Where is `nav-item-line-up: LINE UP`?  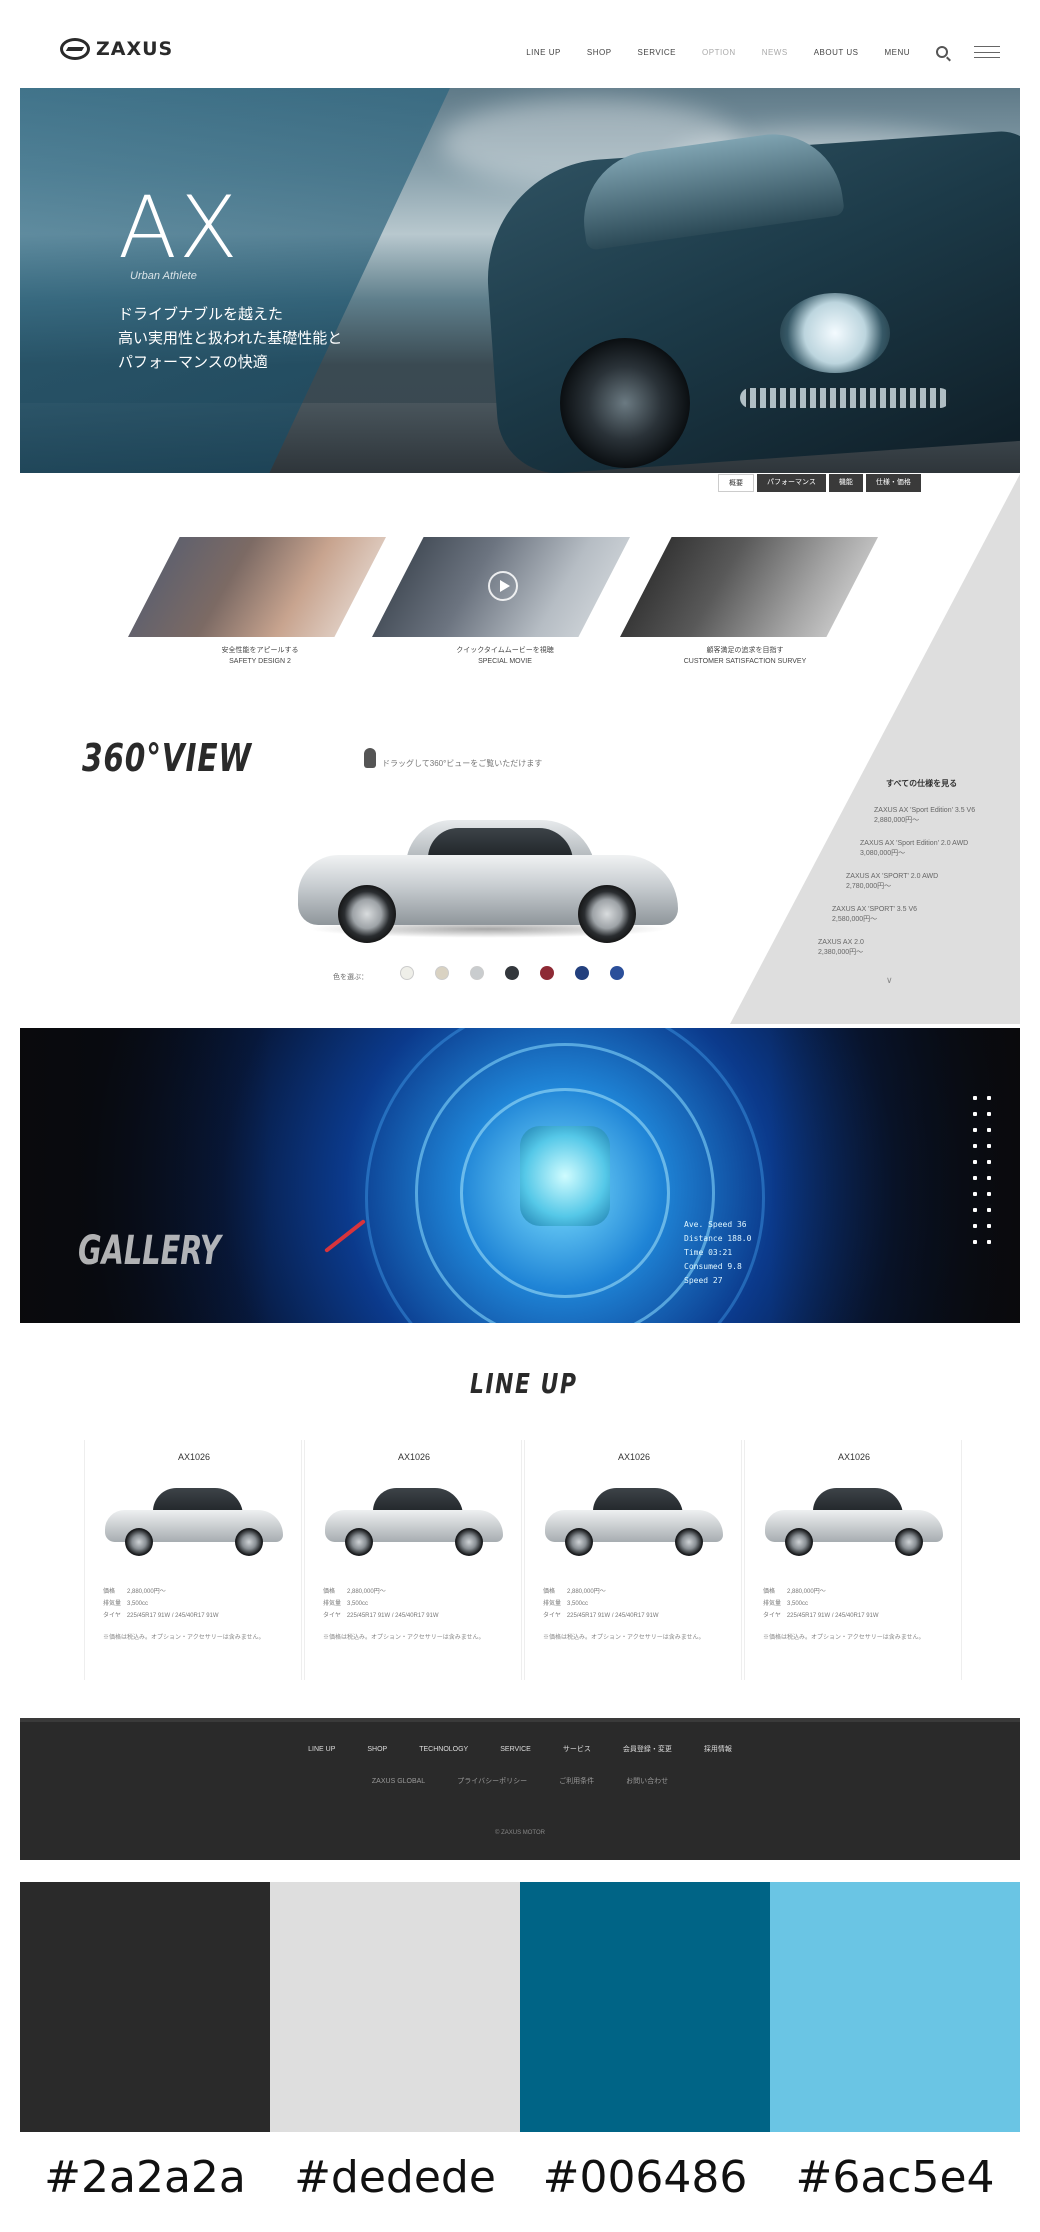 nav-item-line-up: LINE UP is located at coordinates (543, 52).